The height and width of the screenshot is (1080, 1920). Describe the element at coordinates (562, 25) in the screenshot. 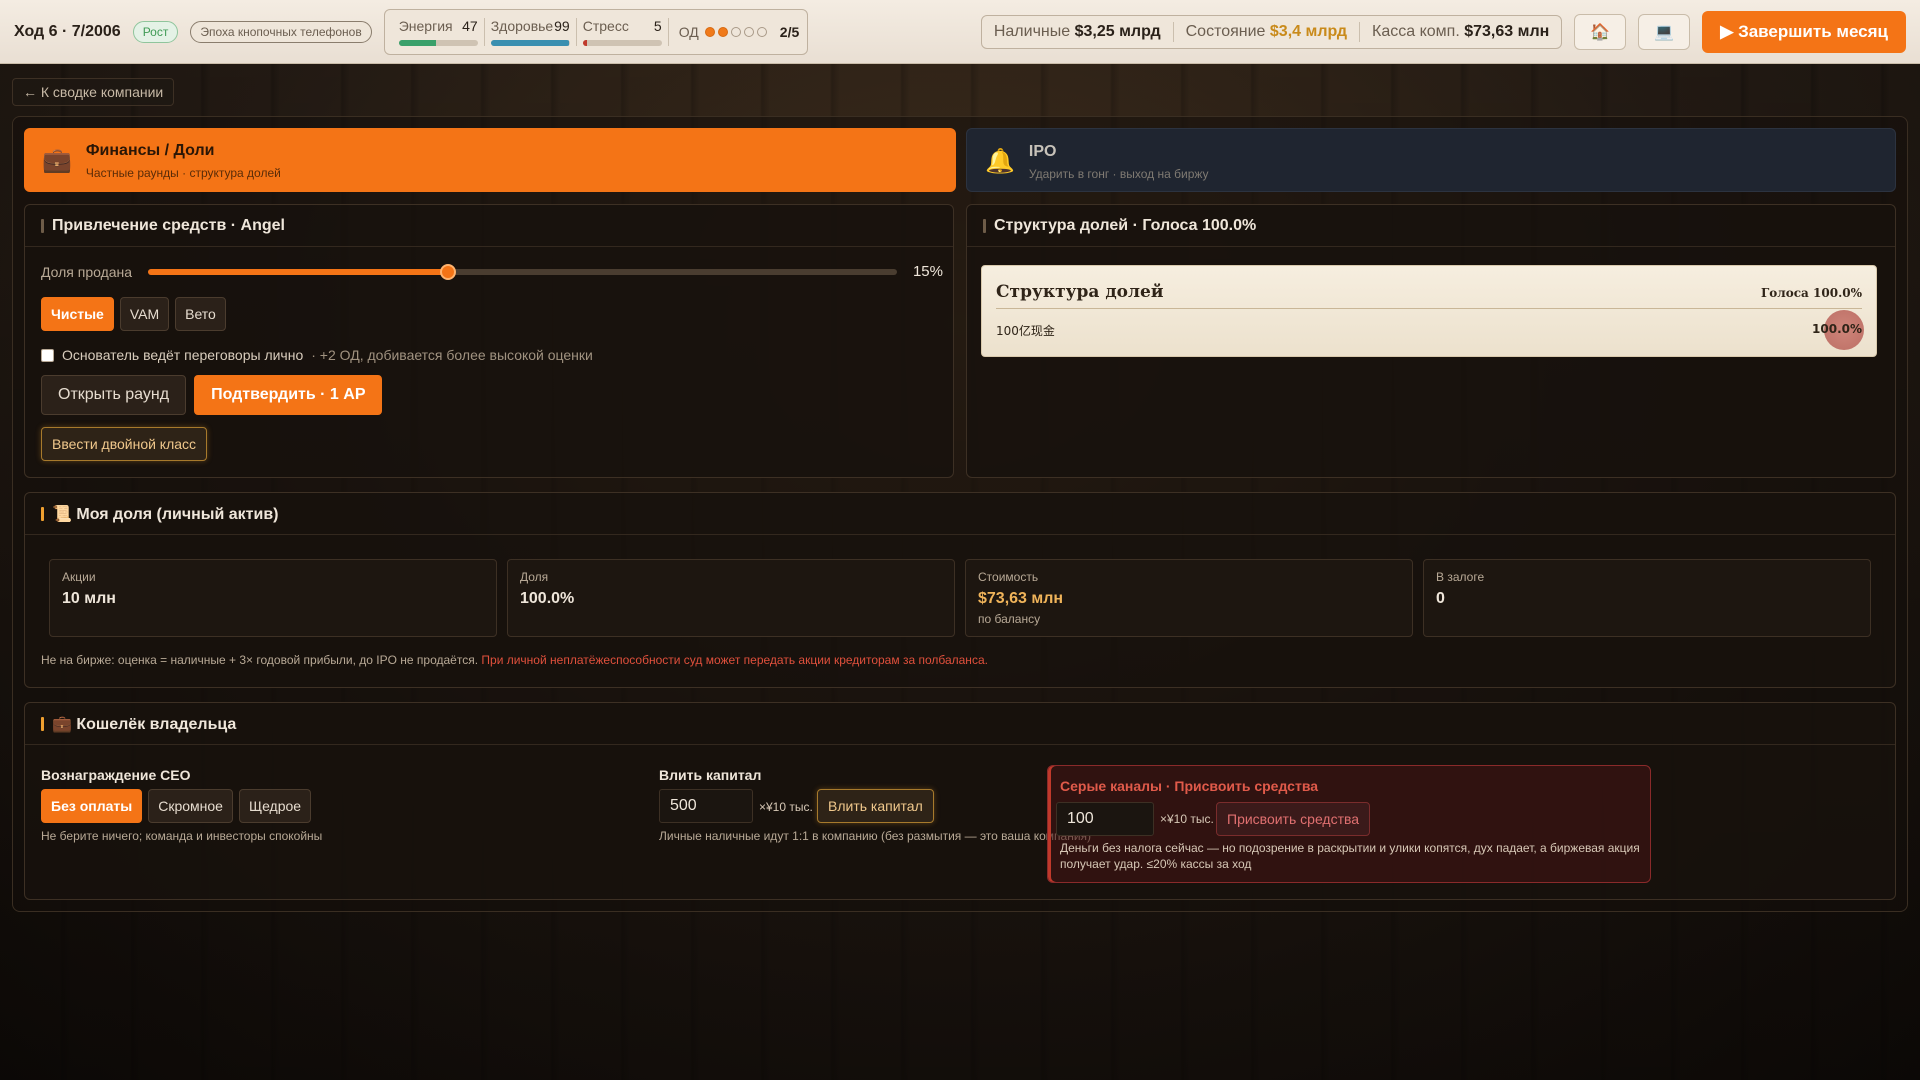

I see `stat-value: 99` at that location.